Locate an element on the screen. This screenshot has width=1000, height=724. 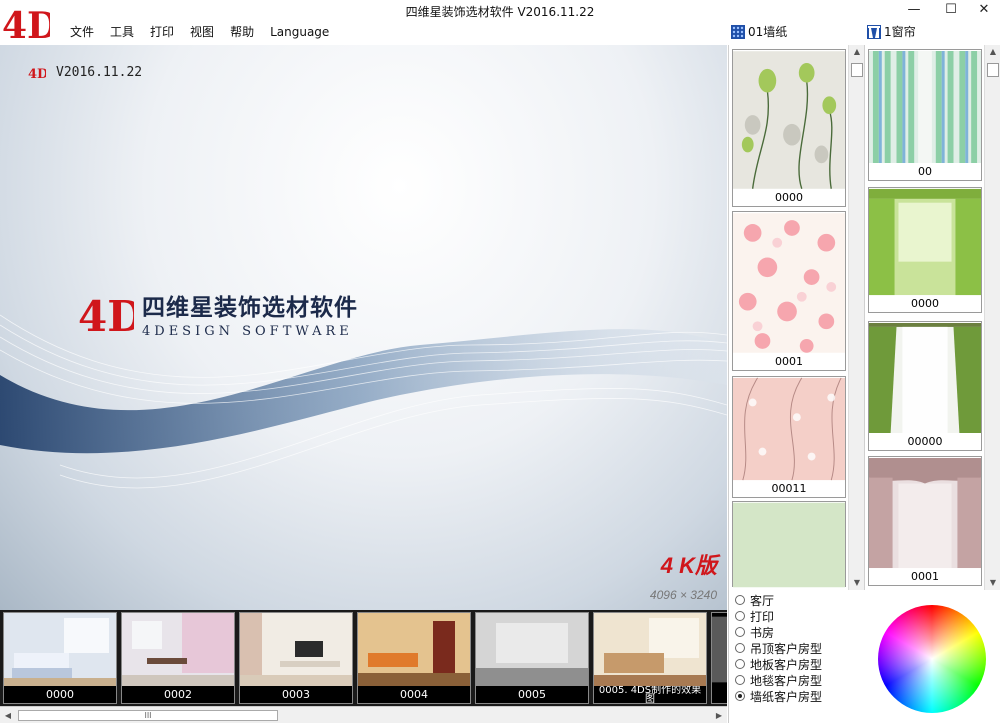
curtain-scrollbar: ▲ ▼ is located at coordinates (992, 317).